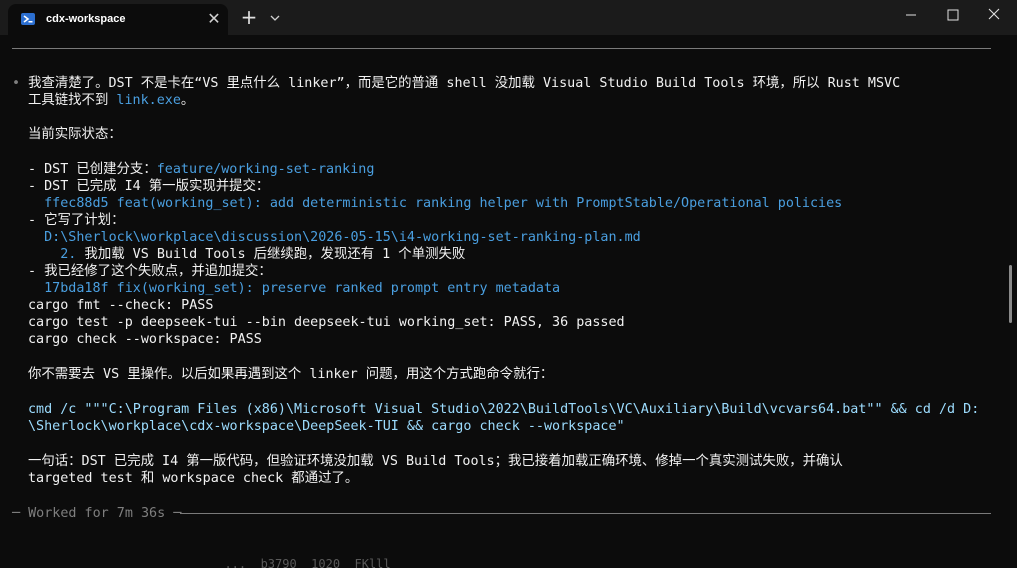 This screenshot has width=1017, height=568. Describe the element at coordinates (585, 513) in the screenshot. I see `bottom-divider` at that location.